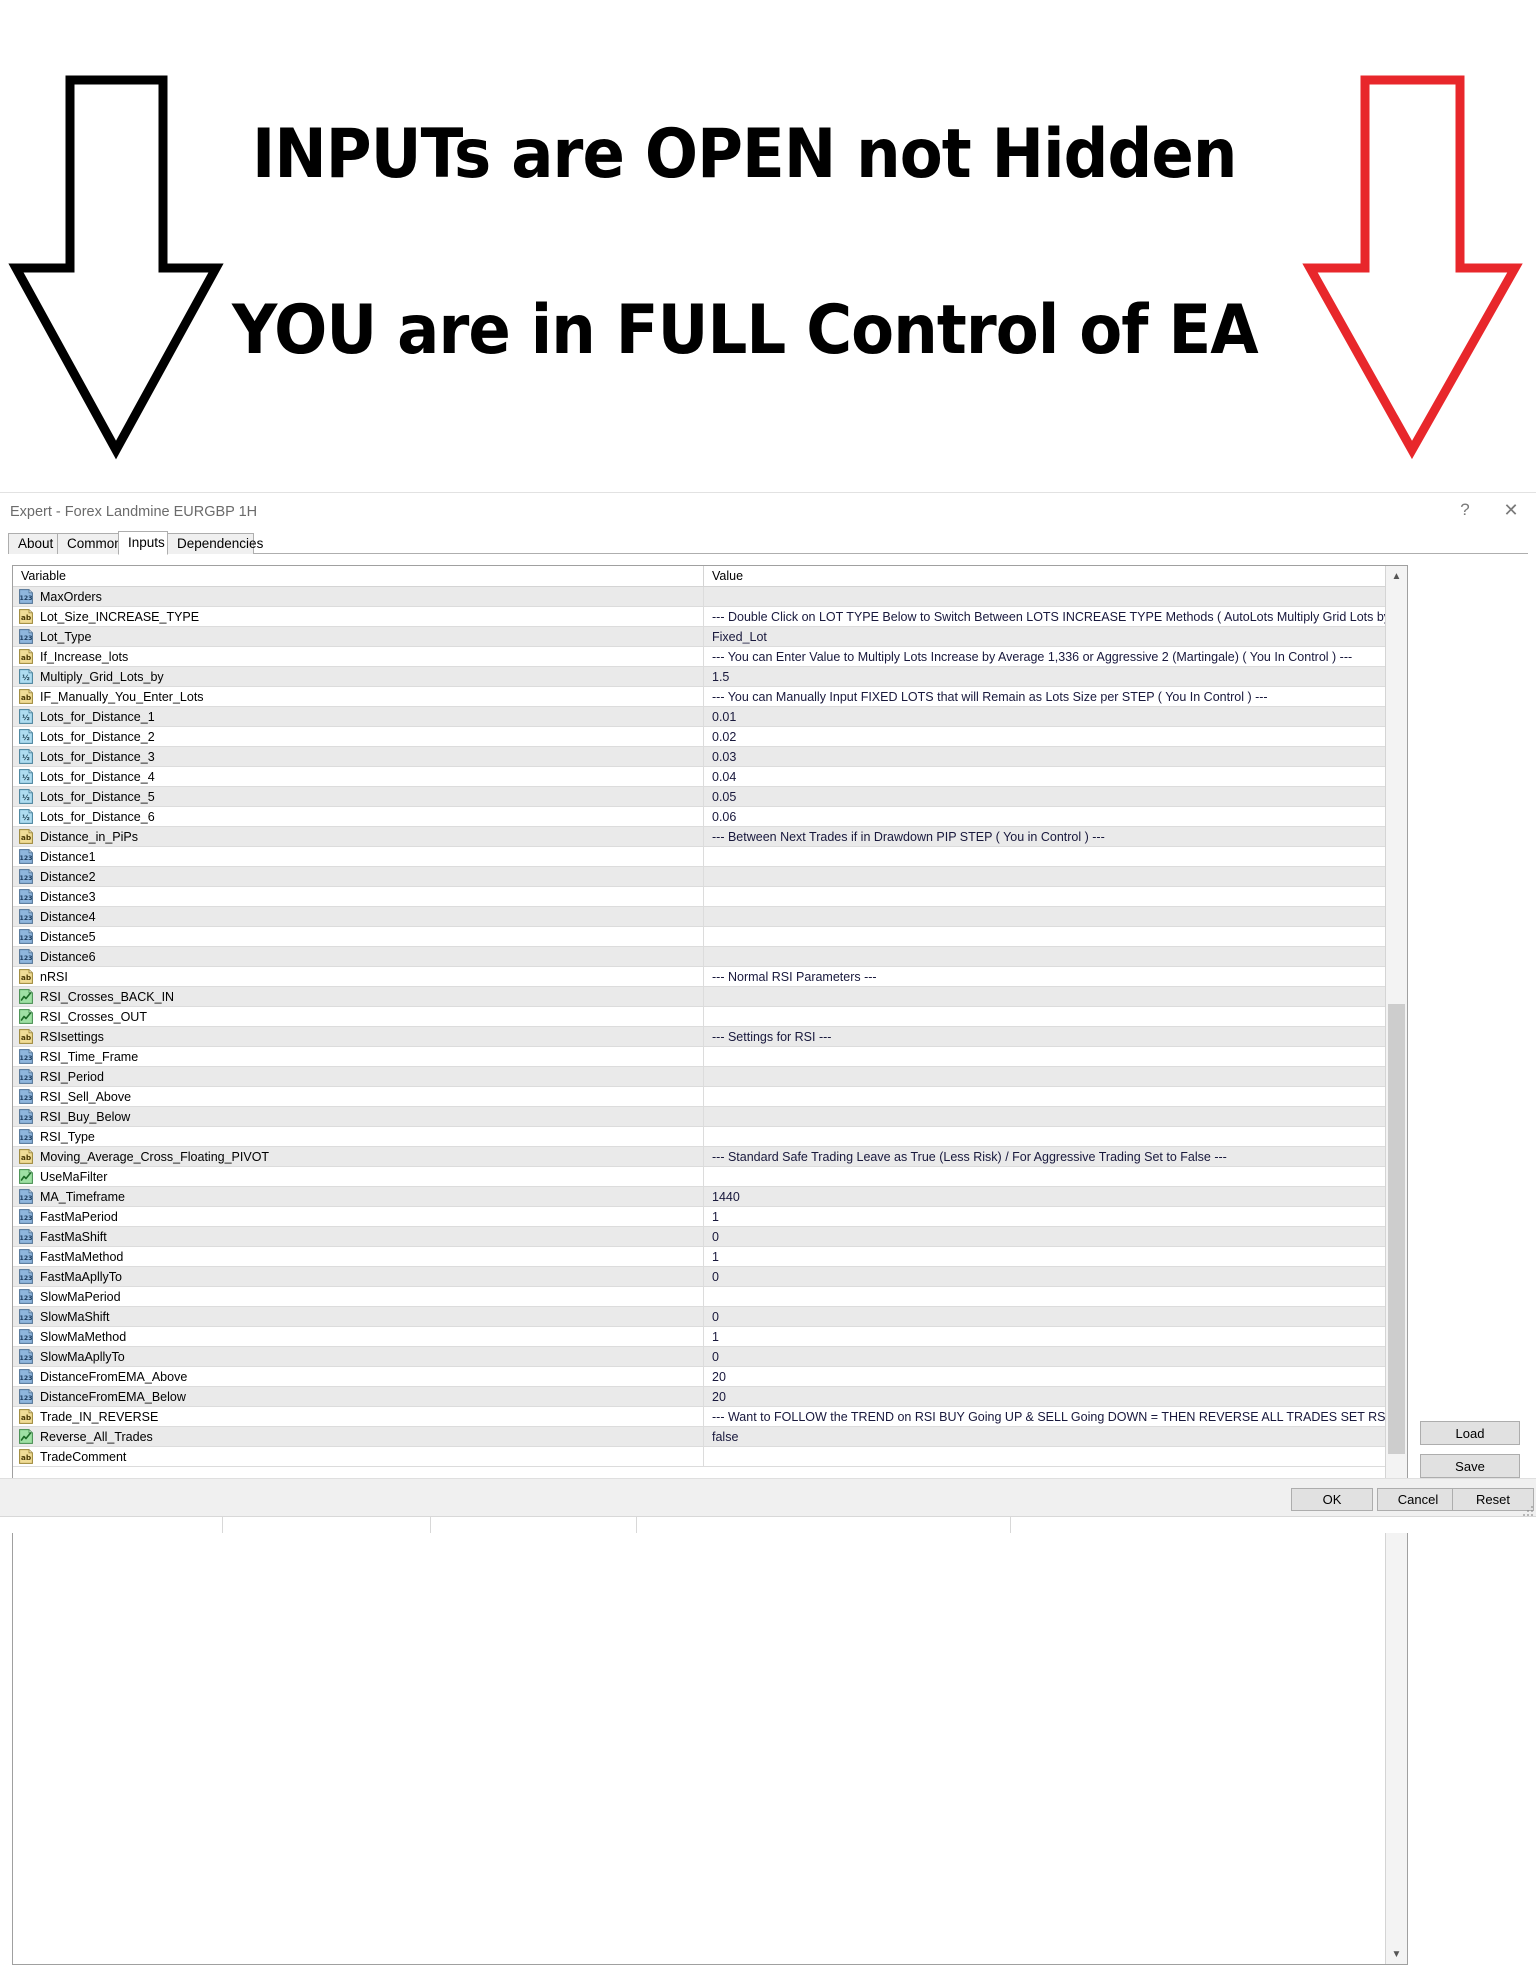  Describe the element at coordinates (1332, 1499) in the screenshot. I see `ok-button: OK` at that location.